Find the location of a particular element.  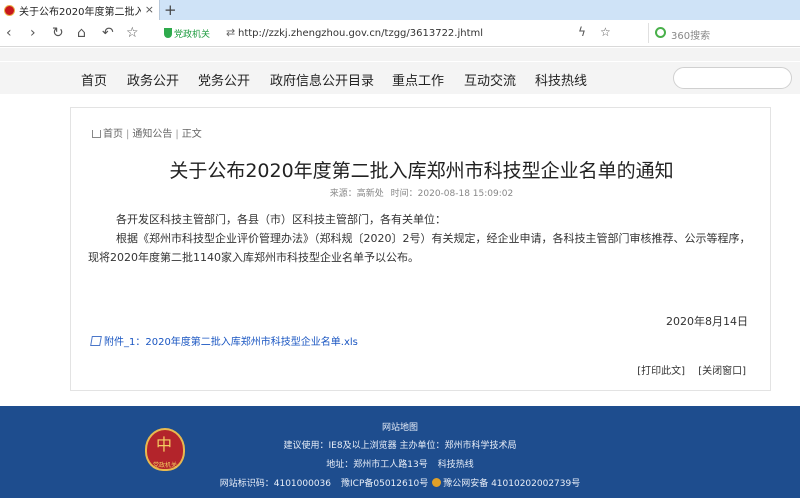

breadcrumb-notices: 通知公告 is located at coordinates (152, 134).